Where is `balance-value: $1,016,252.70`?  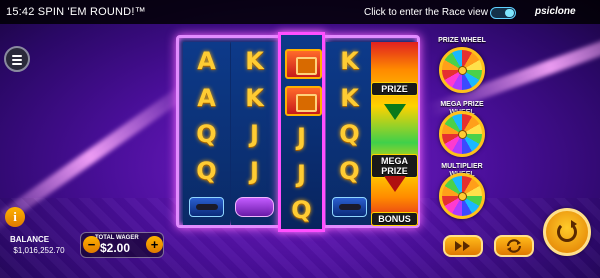
balance-value: $1,016,252.70 is located at coordinates (39, 250).